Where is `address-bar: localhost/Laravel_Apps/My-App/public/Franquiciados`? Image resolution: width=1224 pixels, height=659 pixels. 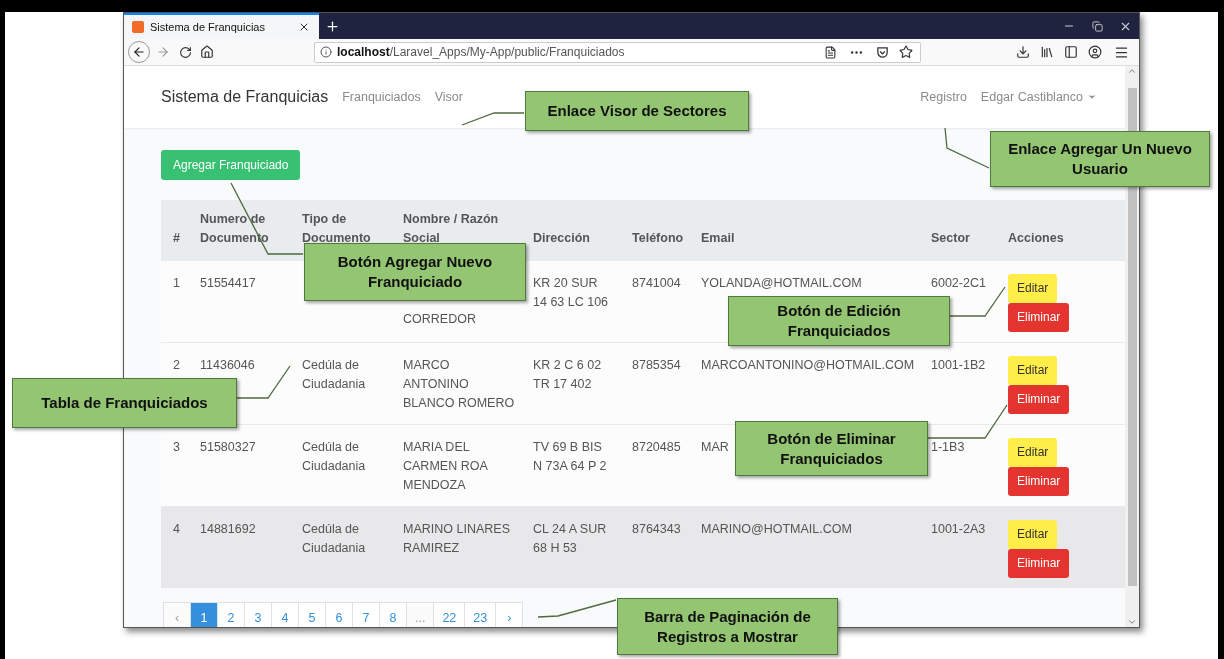
address-bar: localhost/Laravel_Apps/My-App/public/Franquiciados is located at coordinates (617, 52).